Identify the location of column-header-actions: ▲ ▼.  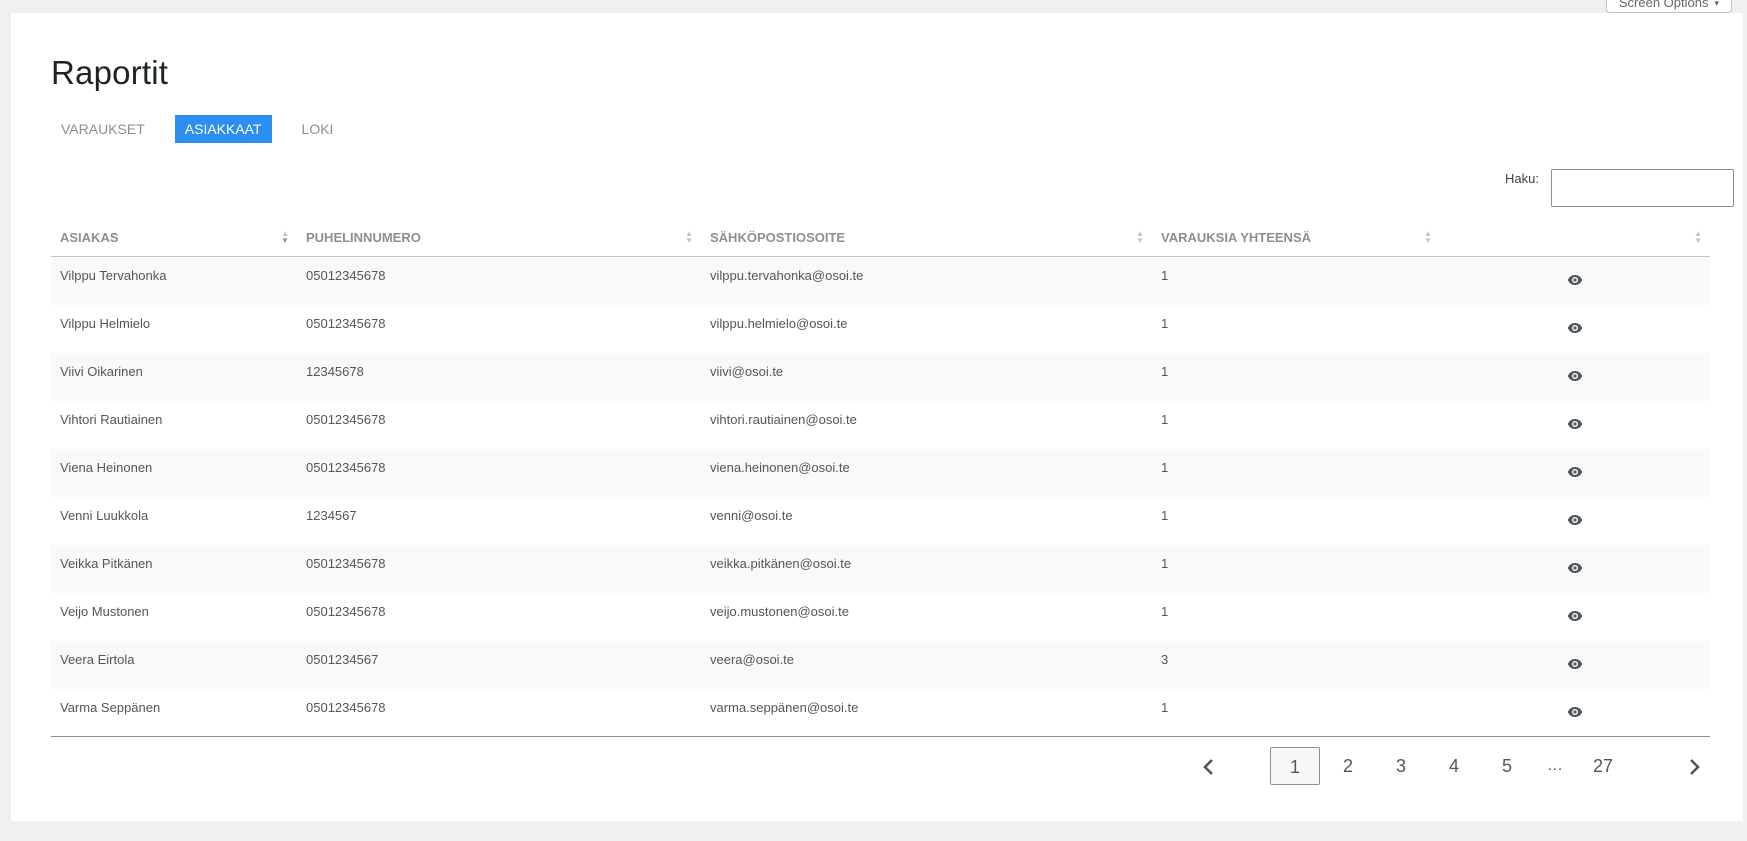
(1575, 237).